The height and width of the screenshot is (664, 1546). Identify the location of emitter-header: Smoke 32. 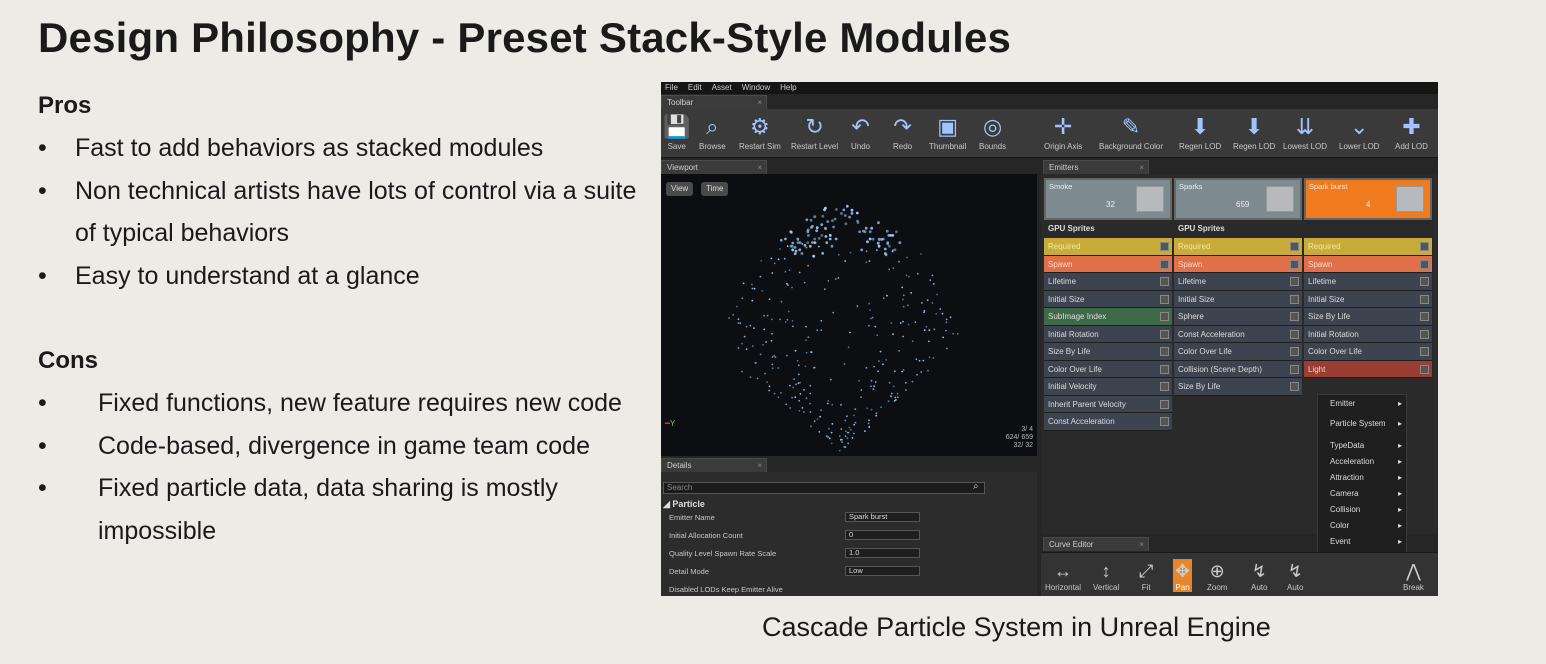
(1108, 199).